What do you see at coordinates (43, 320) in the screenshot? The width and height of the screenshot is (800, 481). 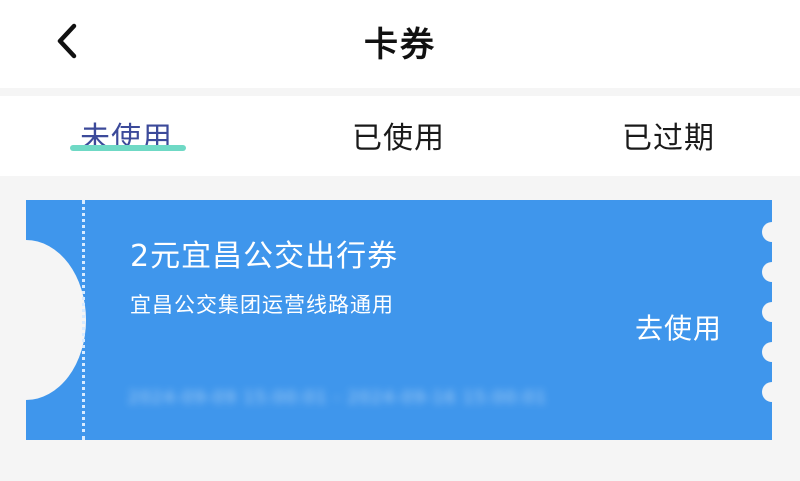 I see `coupon-left-notch` at bounding box center [43, 320].